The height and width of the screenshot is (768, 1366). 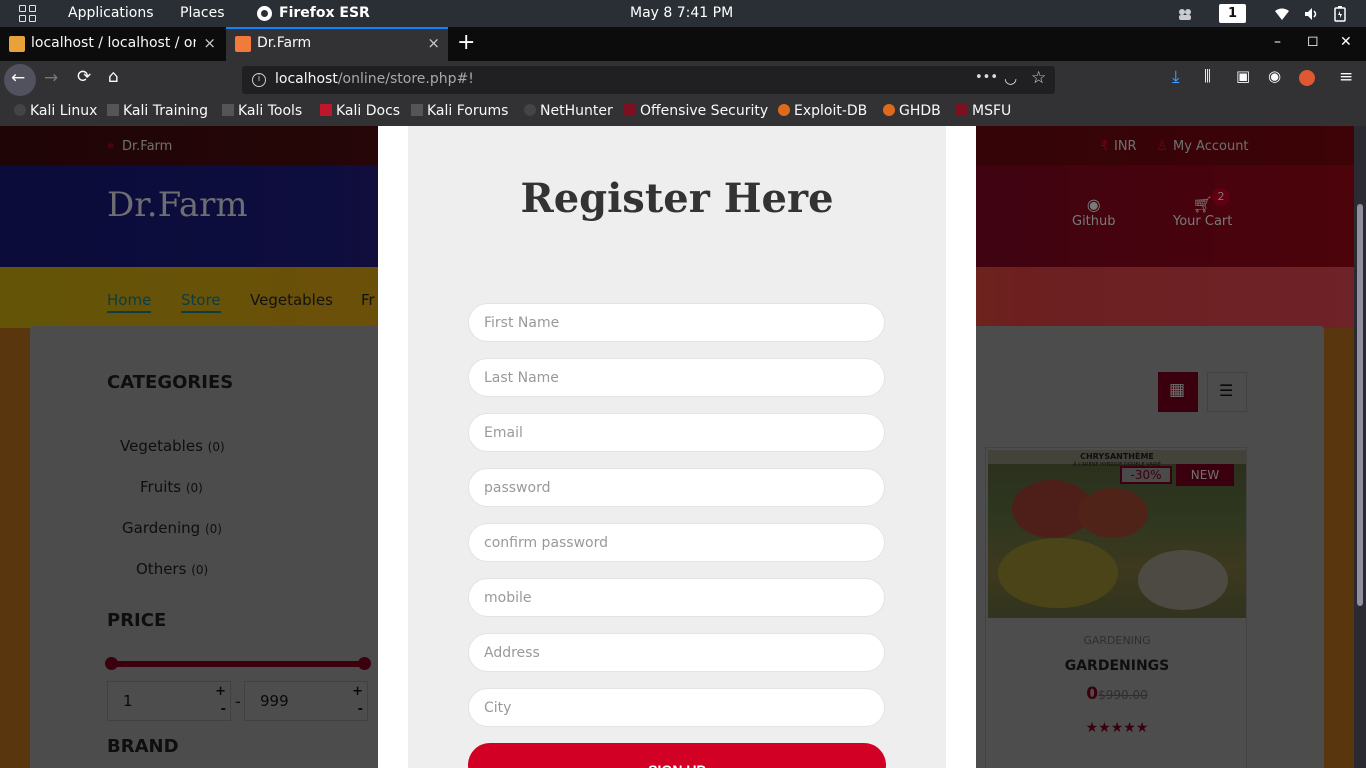 I want to click on home-button: ⌂, so click(x=113, y=77).